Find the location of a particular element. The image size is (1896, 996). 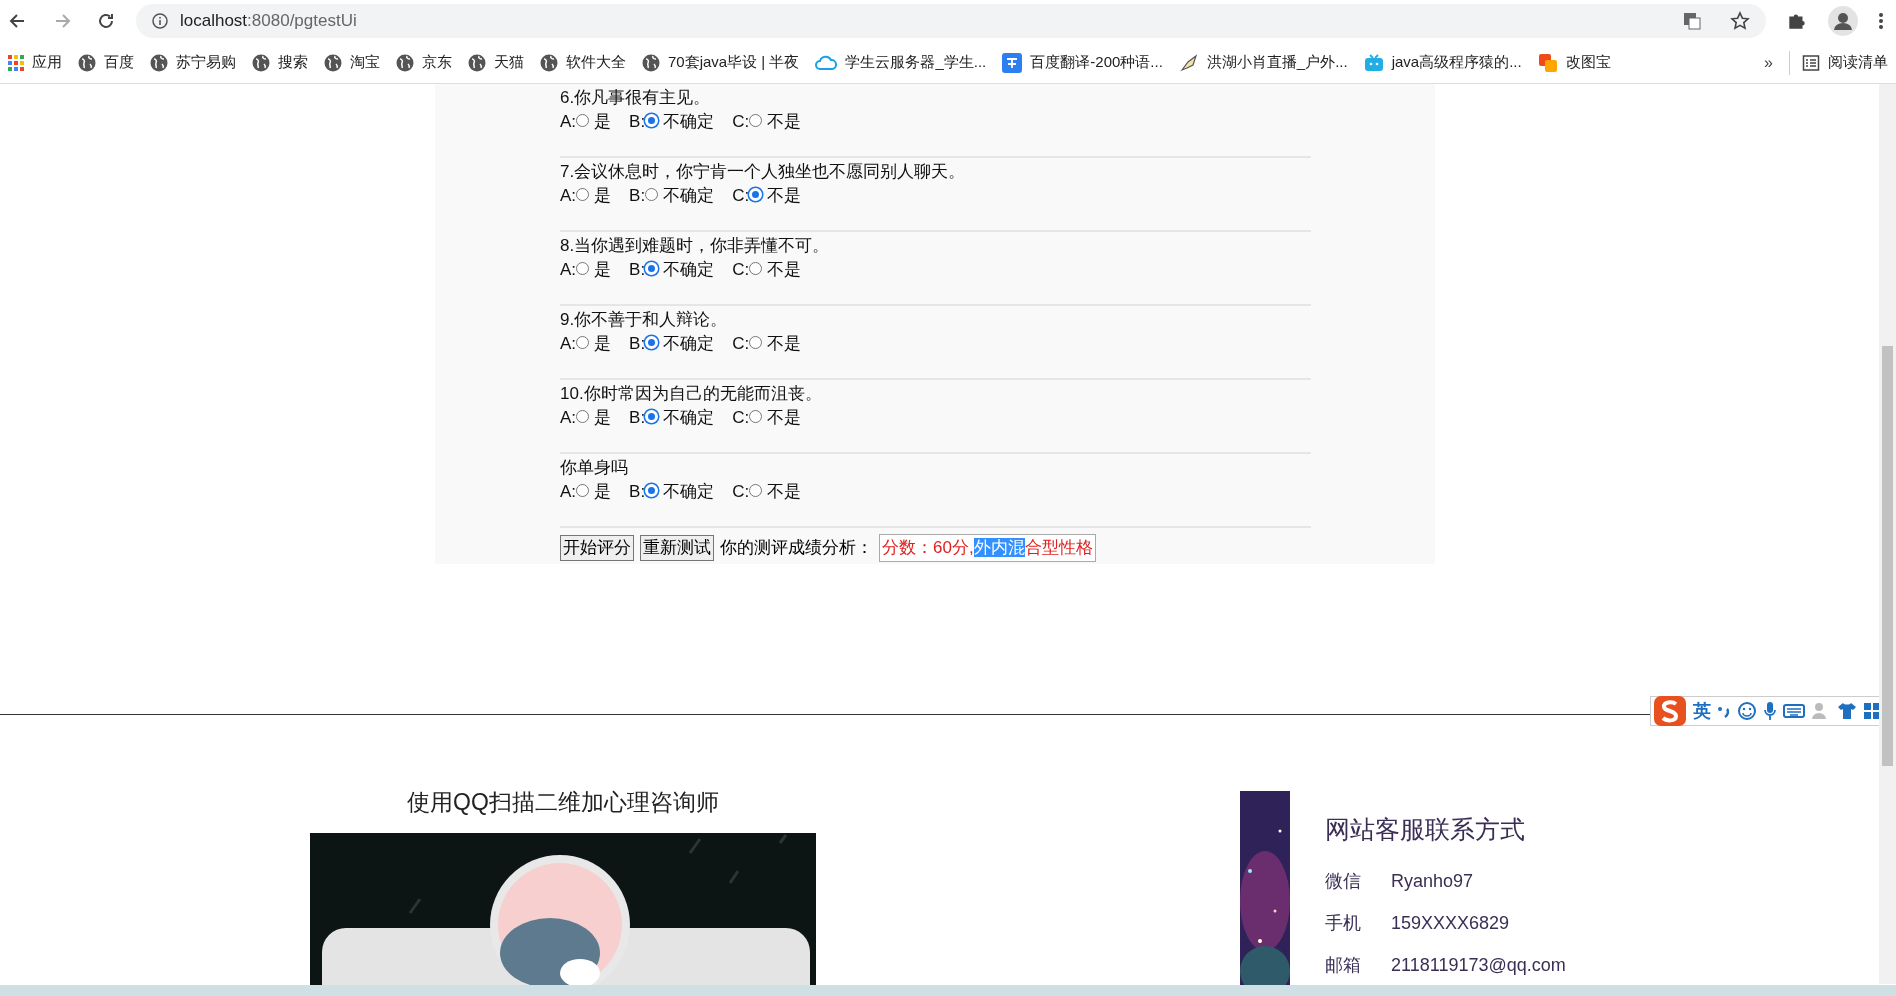

reload-icon is located at coordinates (106, 21).